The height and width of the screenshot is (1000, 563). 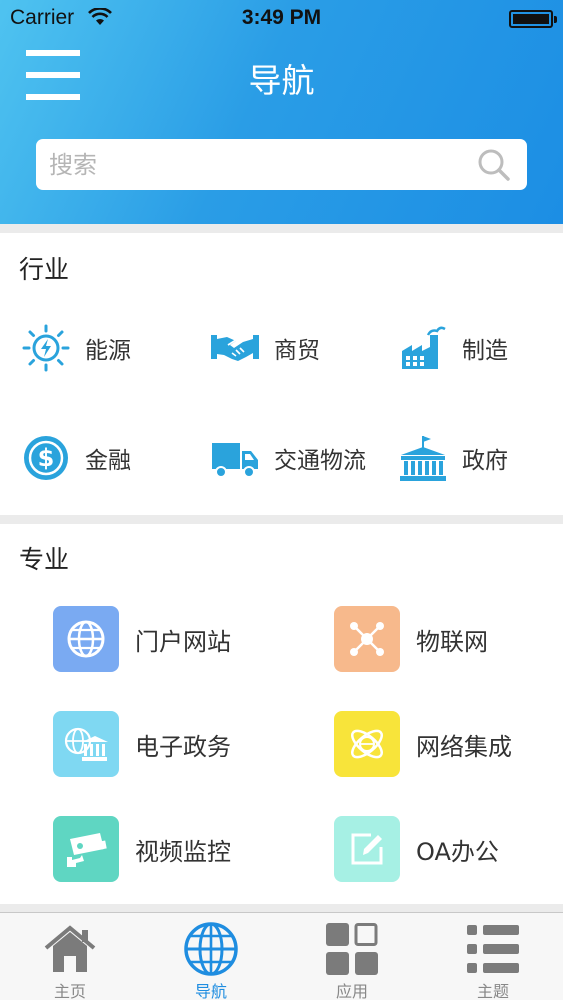 What do you see at coordinates (246, 164) in the screenshot?
I see `search-input` at bounding box center [246, 164].